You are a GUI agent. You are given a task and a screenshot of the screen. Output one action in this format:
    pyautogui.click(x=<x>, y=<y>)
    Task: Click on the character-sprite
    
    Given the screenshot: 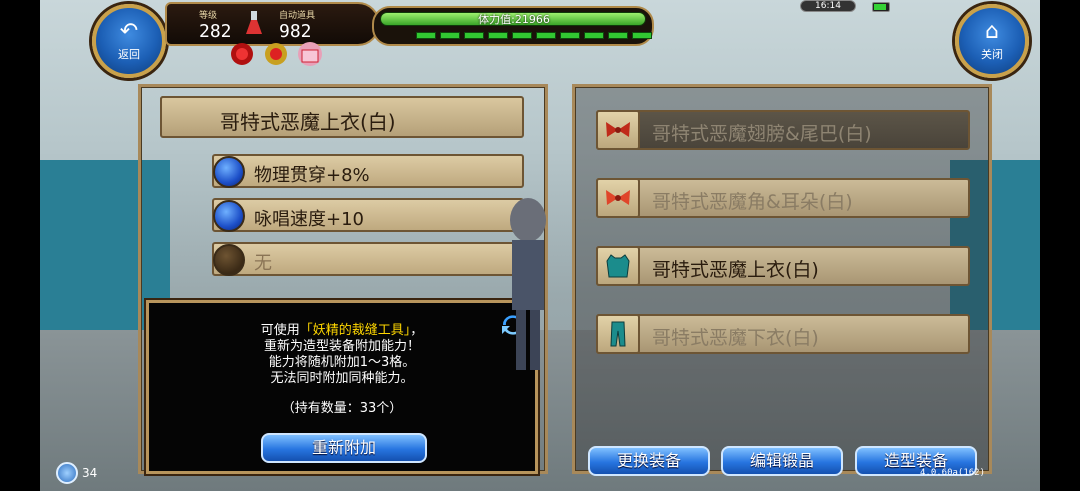 What is the action you would take?
    pyautogui.click(x=528, y=284)
    